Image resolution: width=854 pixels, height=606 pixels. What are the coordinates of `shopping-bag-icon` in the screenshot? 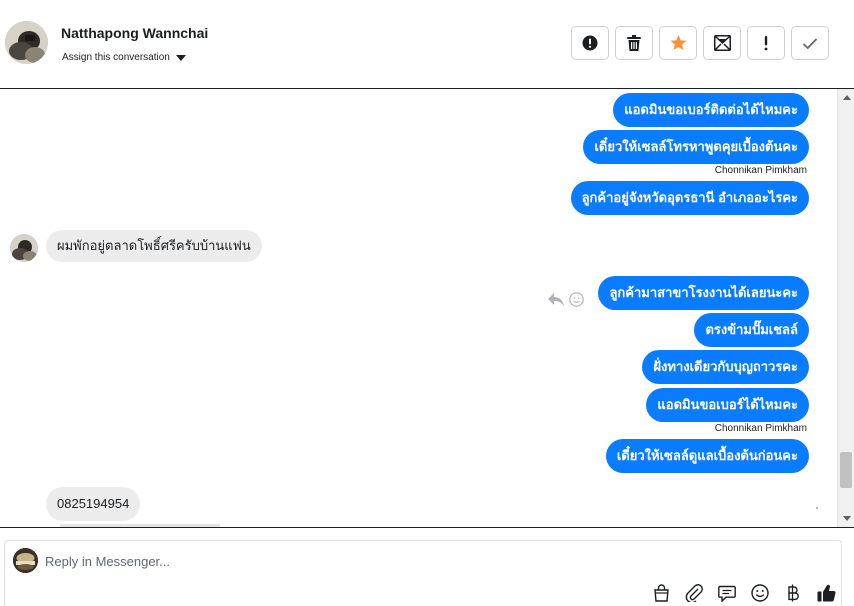 It's located at (661, 593).